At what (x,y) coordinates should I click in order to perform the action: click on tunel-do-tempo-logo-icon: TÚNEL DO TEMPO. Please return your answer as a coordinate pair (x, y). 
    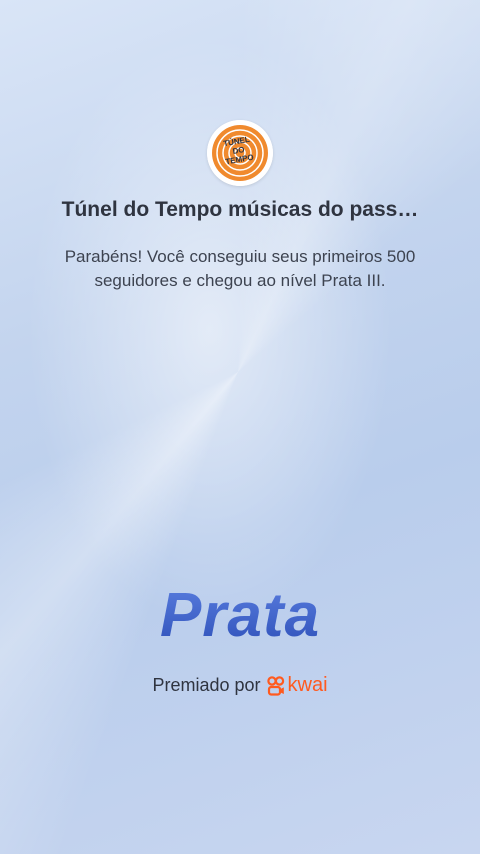
    Looking at the image, I should click on (240, 153).